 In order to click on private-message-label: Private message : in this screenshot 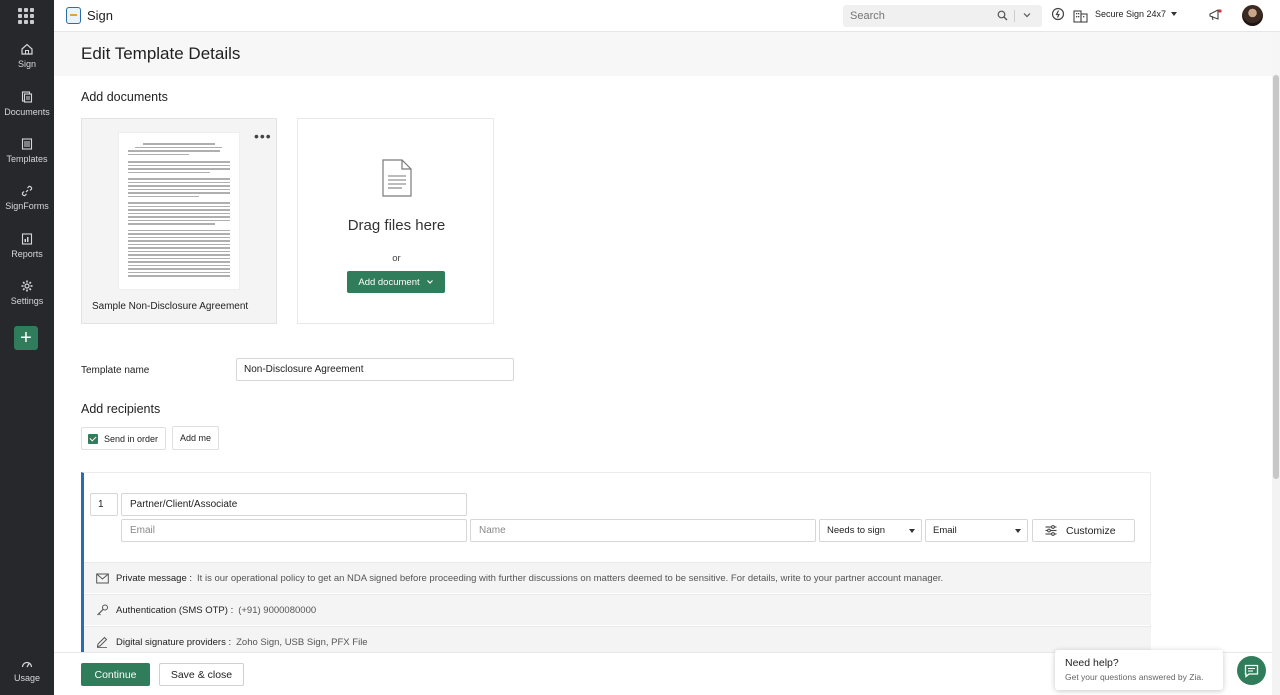, I will do `click(154, 578)`.